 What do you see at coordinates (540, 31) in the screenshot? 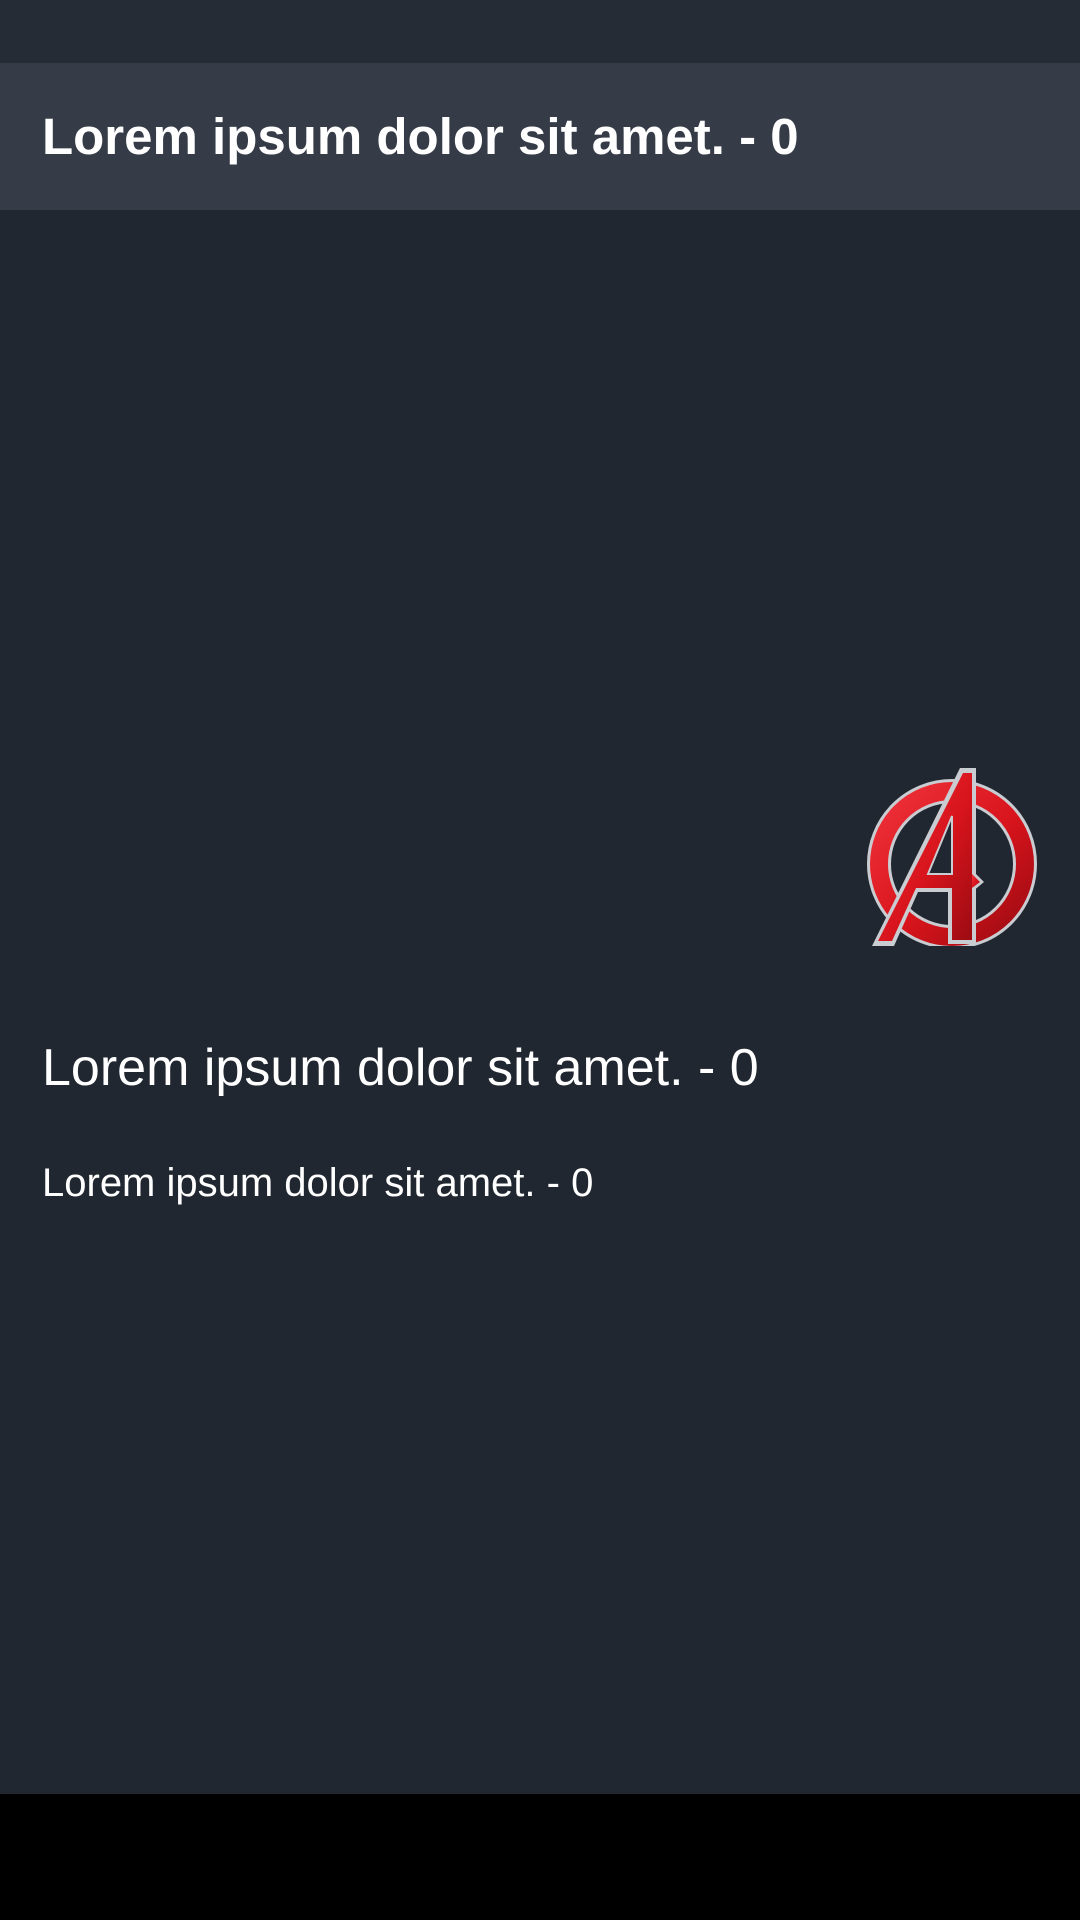
I see `status-bar` at bounding box center [540, 31].